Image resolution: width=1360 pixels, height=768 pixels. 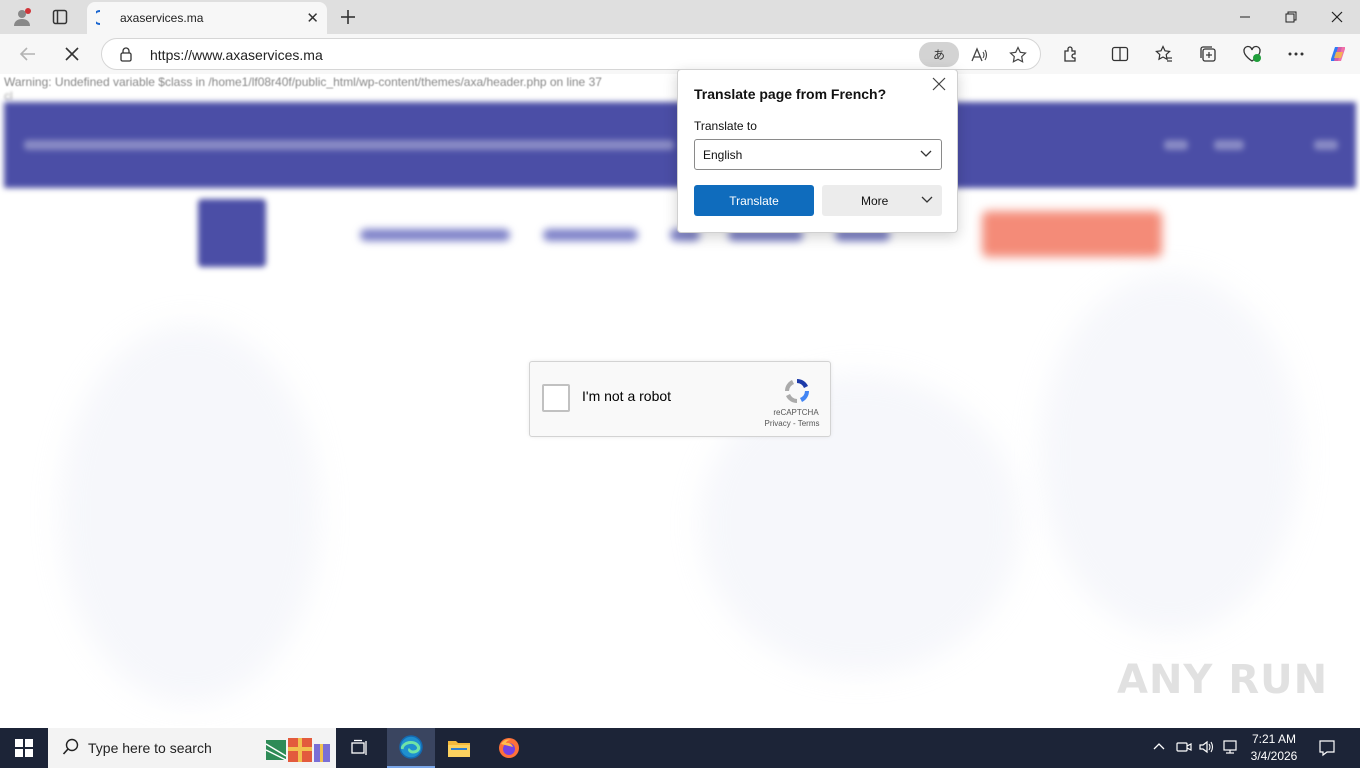 What do you see at coordinates (725, 126) in the screenshot?
I see `translate-to-label: Translate to` at bounding box center [725, 126].